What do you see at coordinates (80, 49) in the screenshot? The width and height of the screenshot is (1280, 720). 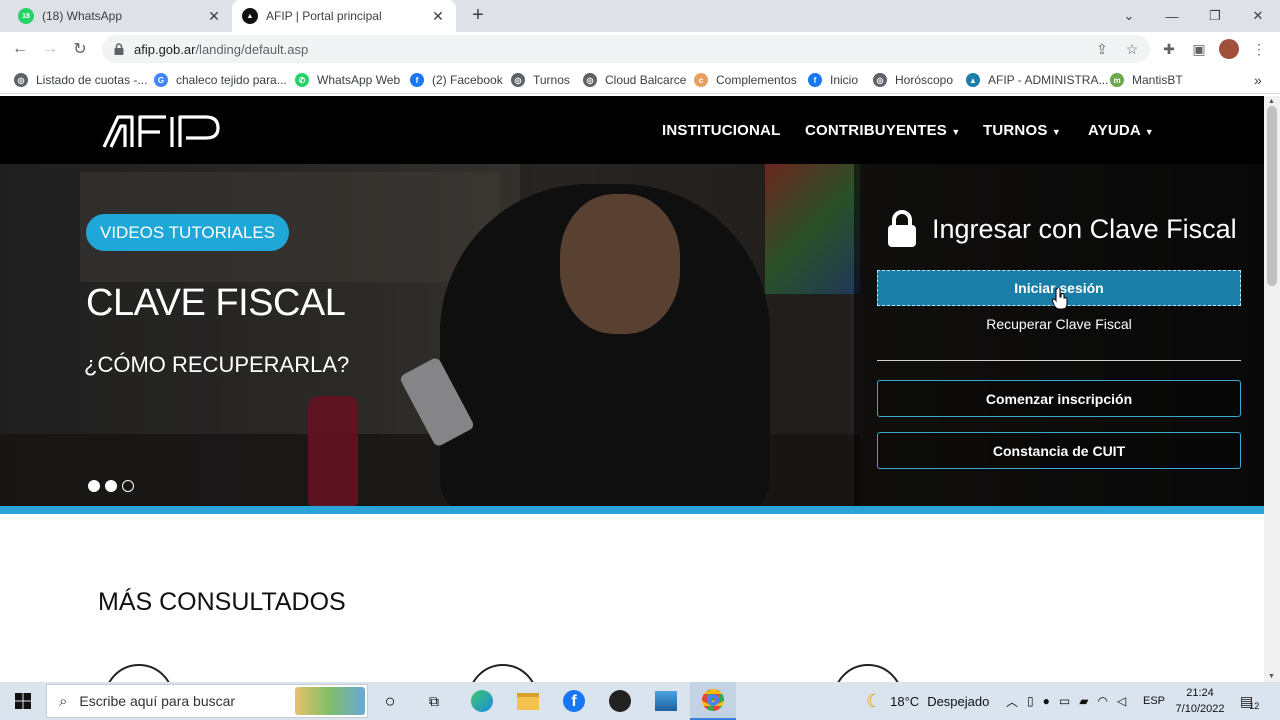 I see `reload-button: ↻` at bounding box center [80, 49].